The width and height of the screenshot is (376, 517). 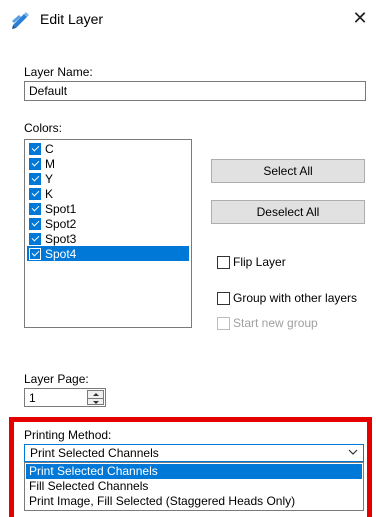 What do you see at coordinates (61, 223) in the screenshot?
I see `color-item-label: Spot2` at bounding box center [61, 223].